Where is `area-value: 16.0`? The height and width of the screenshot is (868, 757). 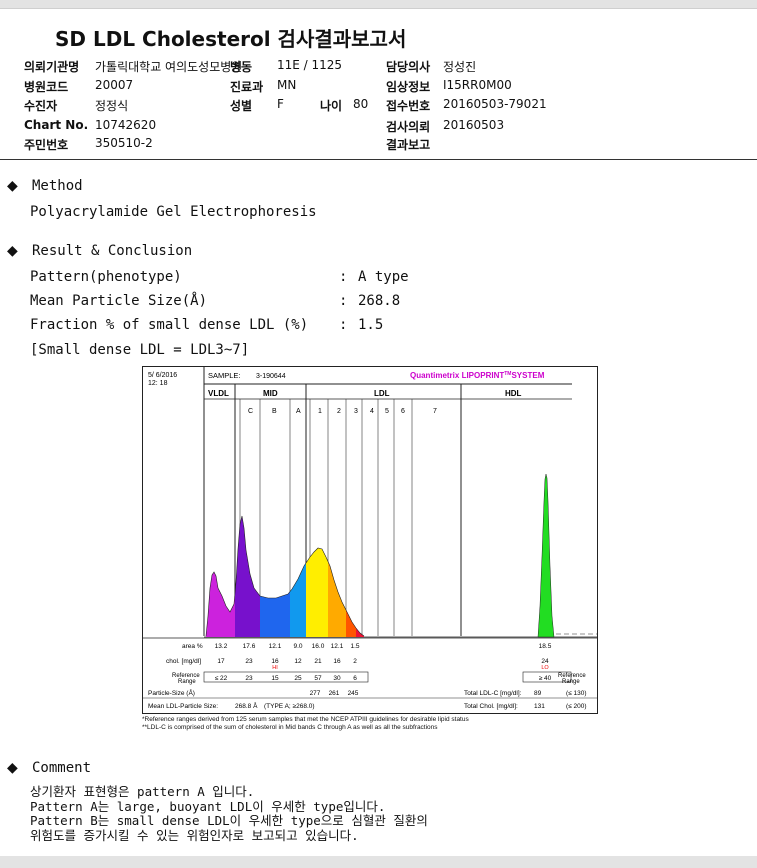 area-value: 16.0 is located at coordinates (318, 646).